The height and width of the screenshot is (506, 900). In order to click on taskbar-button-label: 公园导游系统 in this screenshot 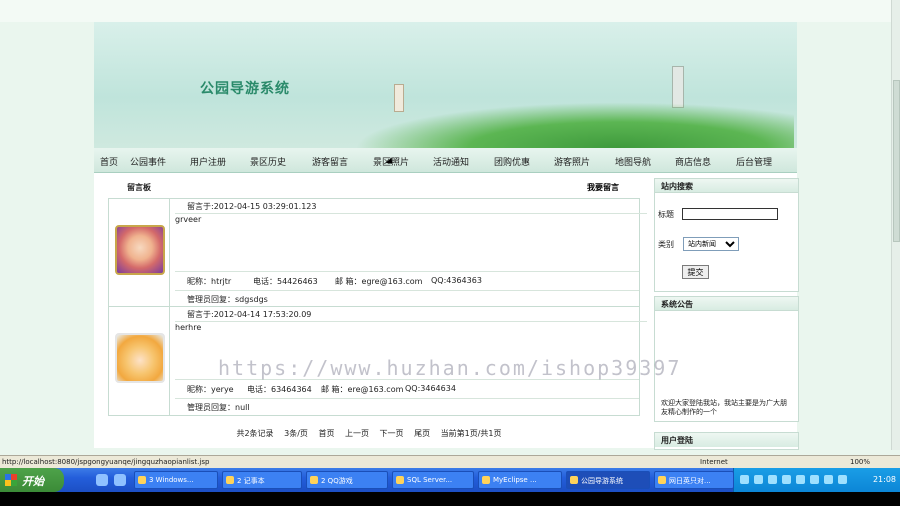, I will do `click(602, 481)`.